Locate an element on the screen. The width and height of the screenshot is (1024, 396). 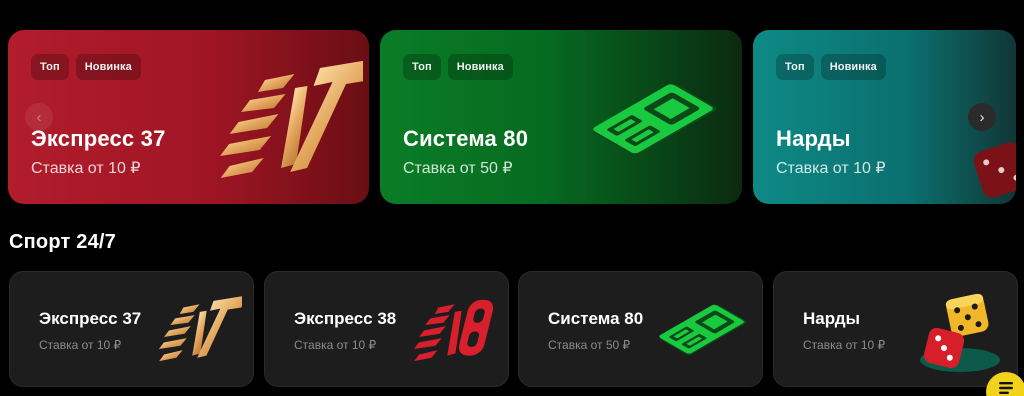
game-card-express-37: Экспресс 37 Ставка от 10 ₽ is located at coordinates (131, 329).